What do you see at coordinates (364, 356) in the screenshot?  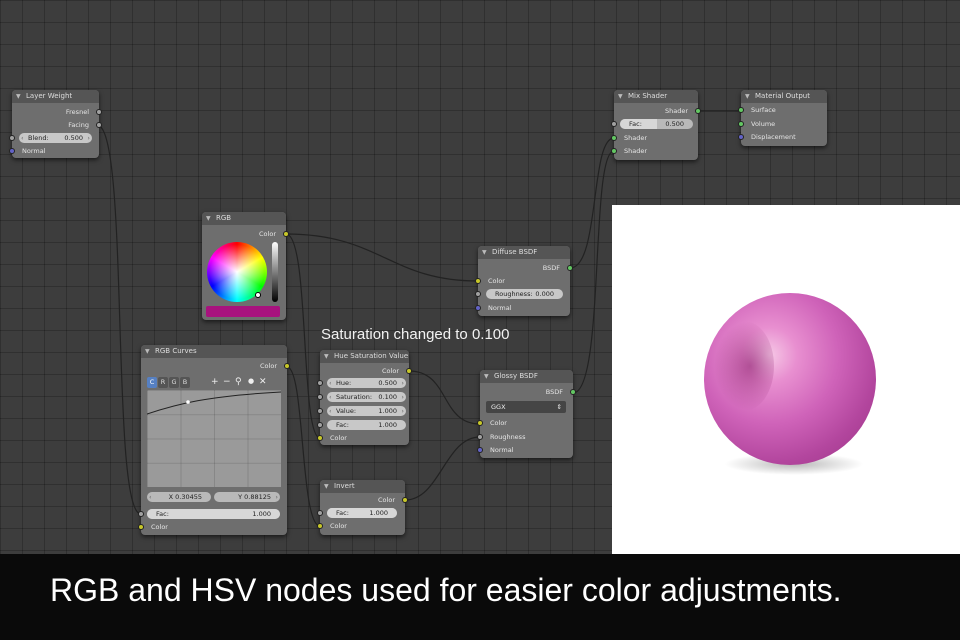 I see `node-header: ▼ Hue Saturation Value` at bounding box center [364, 356].